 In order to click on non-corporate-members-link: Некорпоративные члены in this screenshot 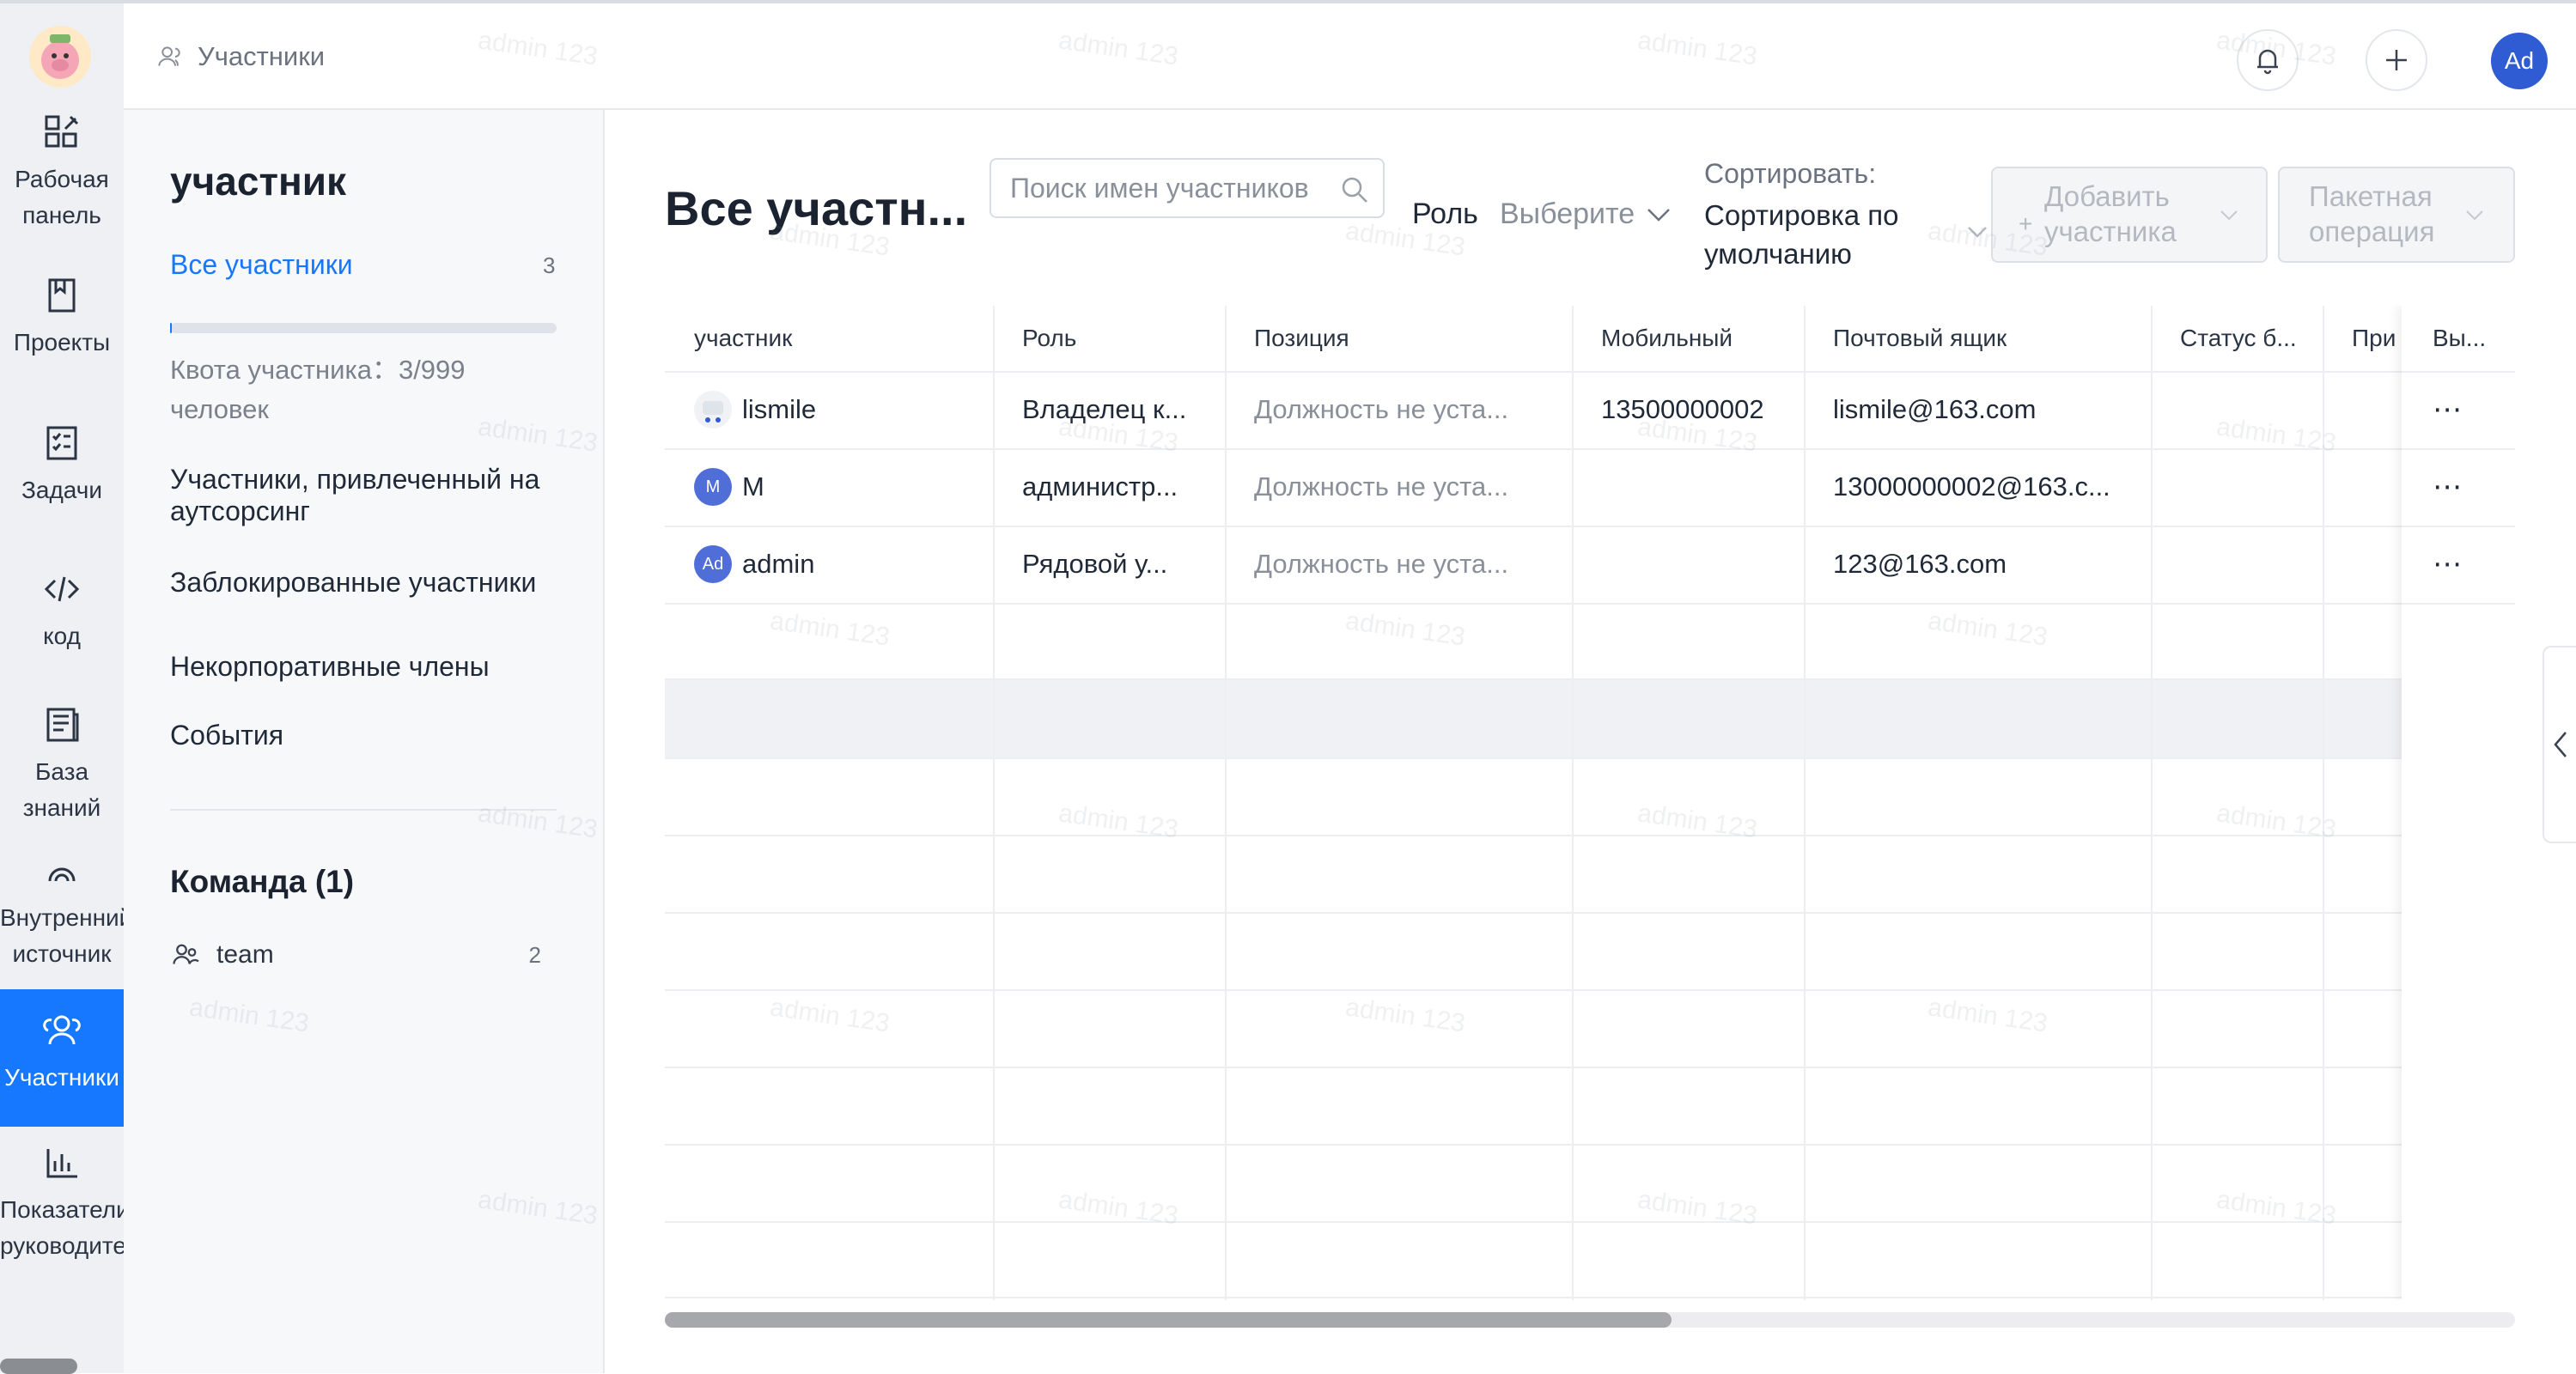, I will do `click(367, 667)`.